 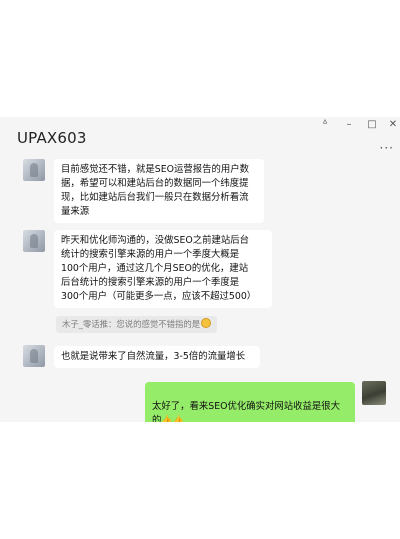 What do you see at coordinates (393, 125) in the screenshot?
I see `close-icon: ✕` at bounding box center [393, 125].